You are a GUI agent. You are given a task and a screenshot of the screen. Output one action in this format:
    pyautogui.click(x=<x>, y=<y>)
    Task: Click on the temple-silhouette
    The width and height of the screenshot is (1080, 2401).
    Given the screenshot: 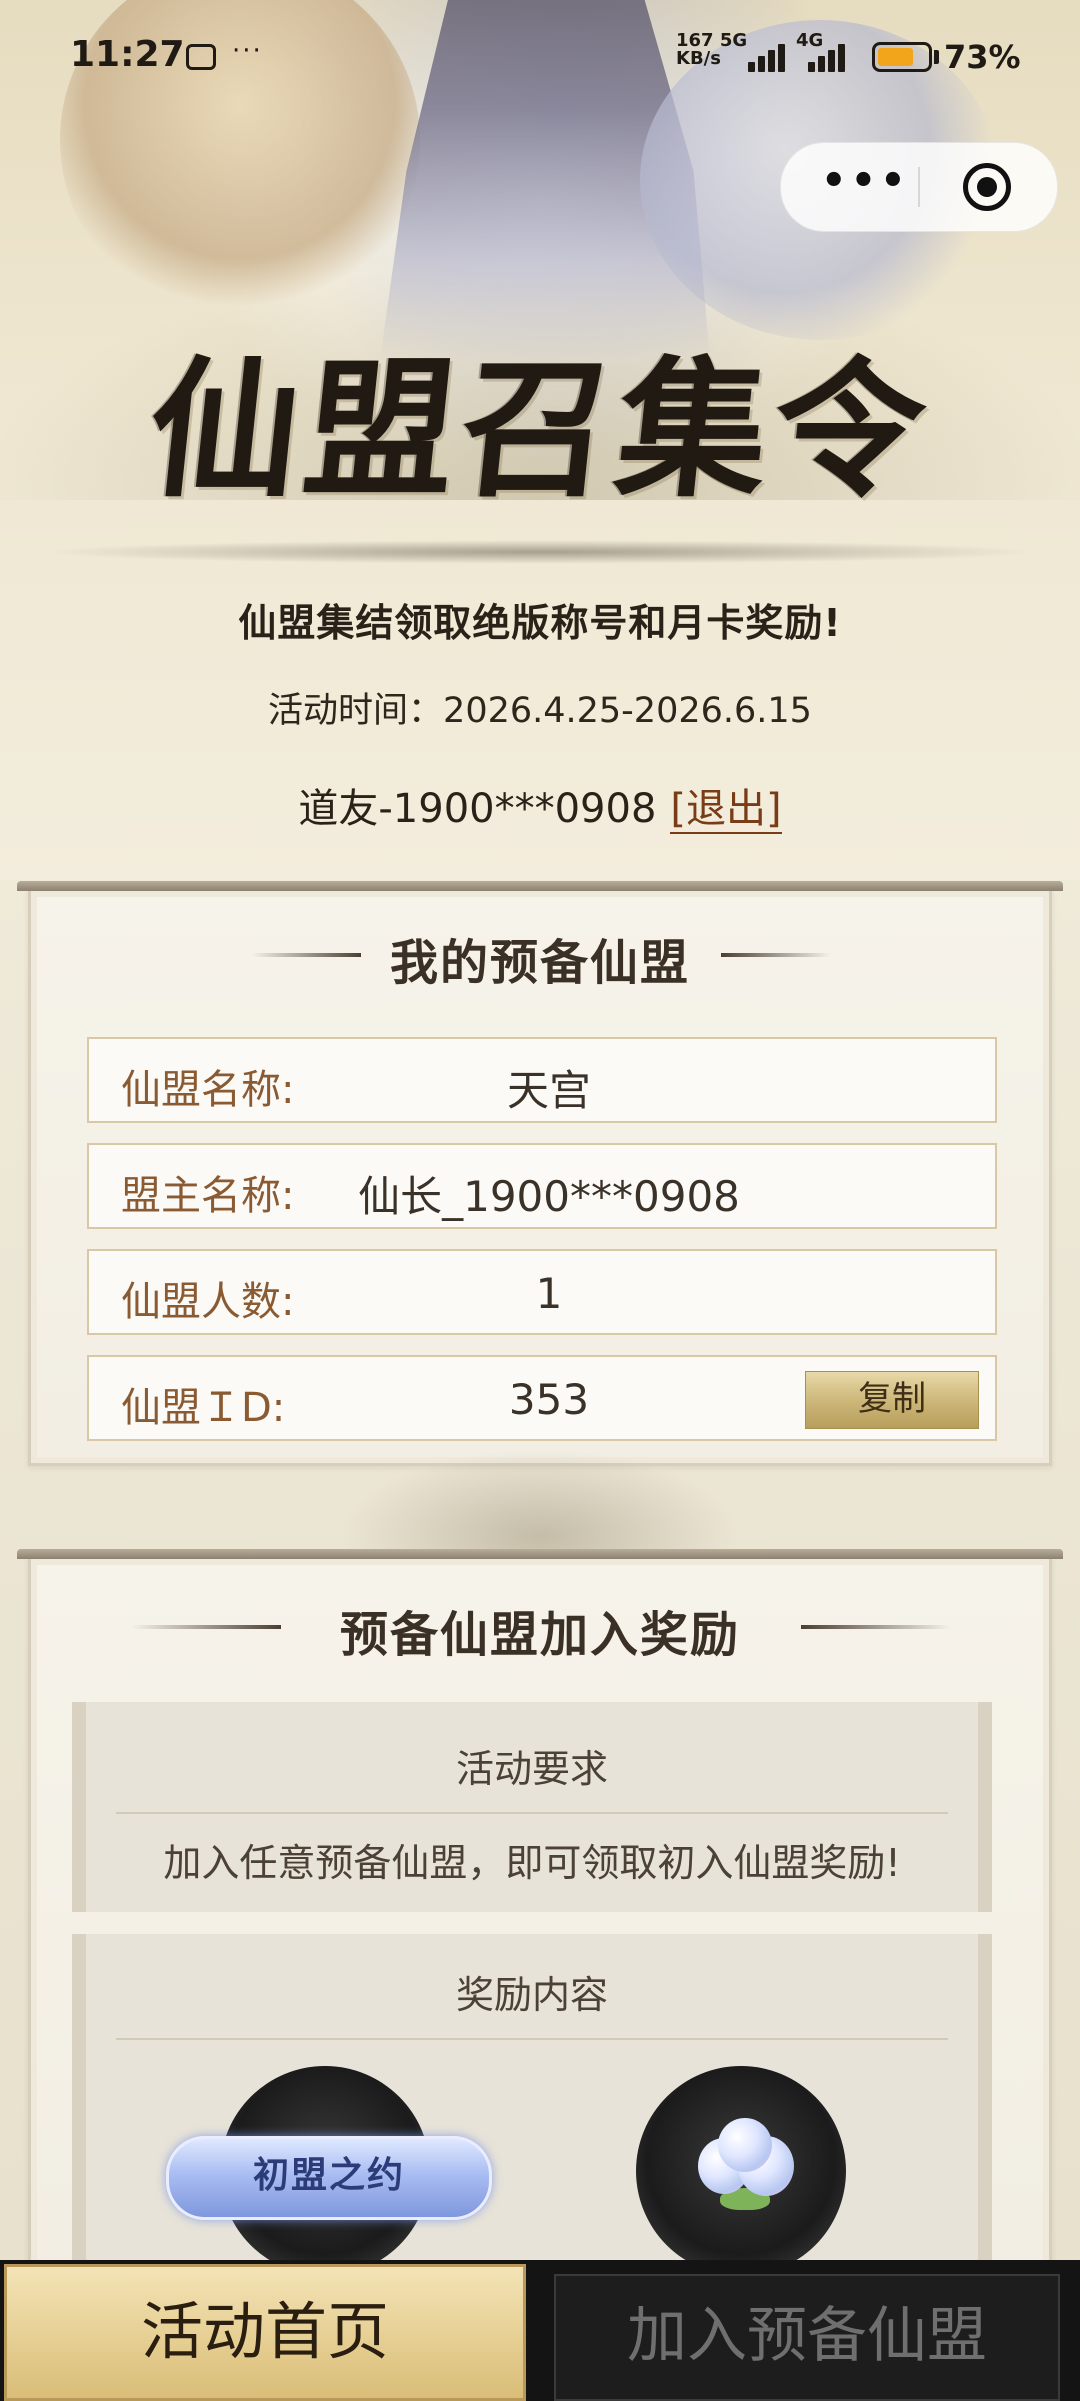 What is the action you would take?
    pyautogui.click(x=540, y=1503)
    